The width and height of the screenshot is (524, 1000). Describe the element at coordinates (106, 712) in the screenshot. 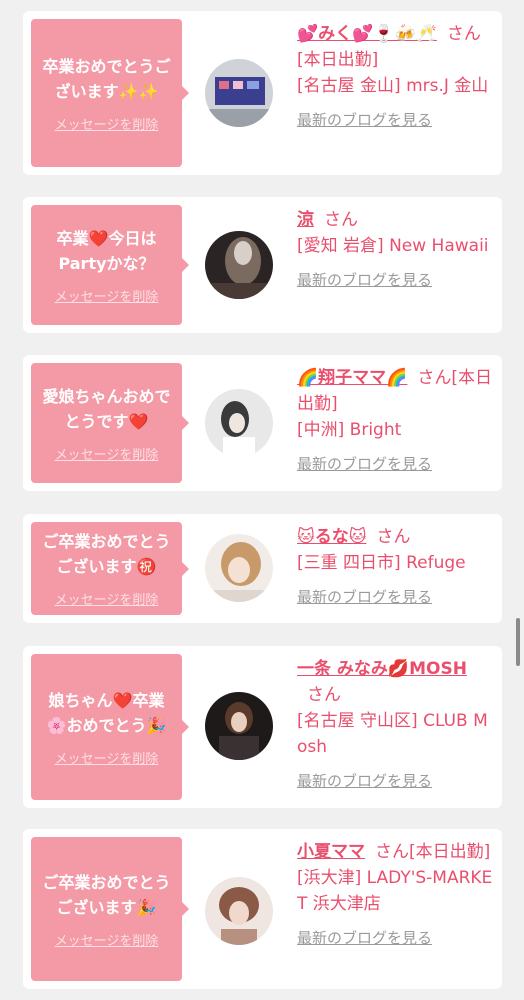

I see `message-text: 娘ちゃん❤️卒業🌸おめでとう🎉` at that location.